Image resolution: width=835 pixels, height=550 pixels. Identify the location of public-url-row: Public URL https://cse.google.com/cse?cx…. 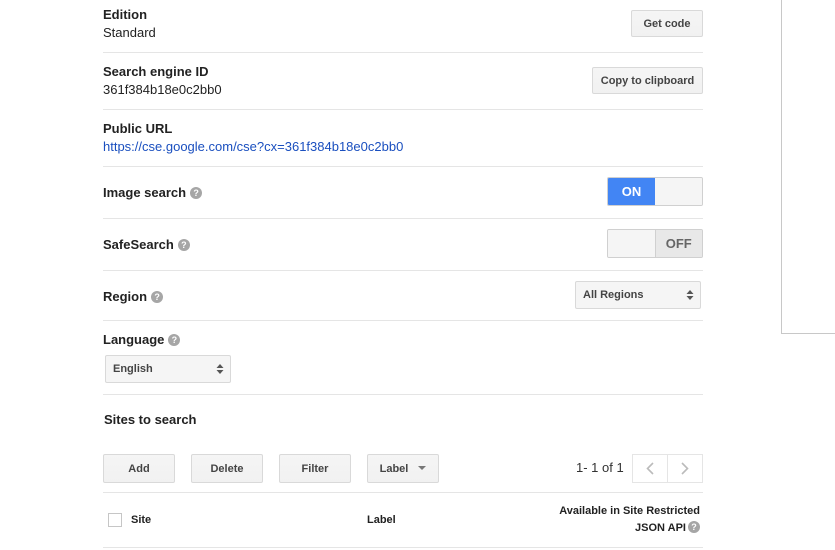
(253, 138).